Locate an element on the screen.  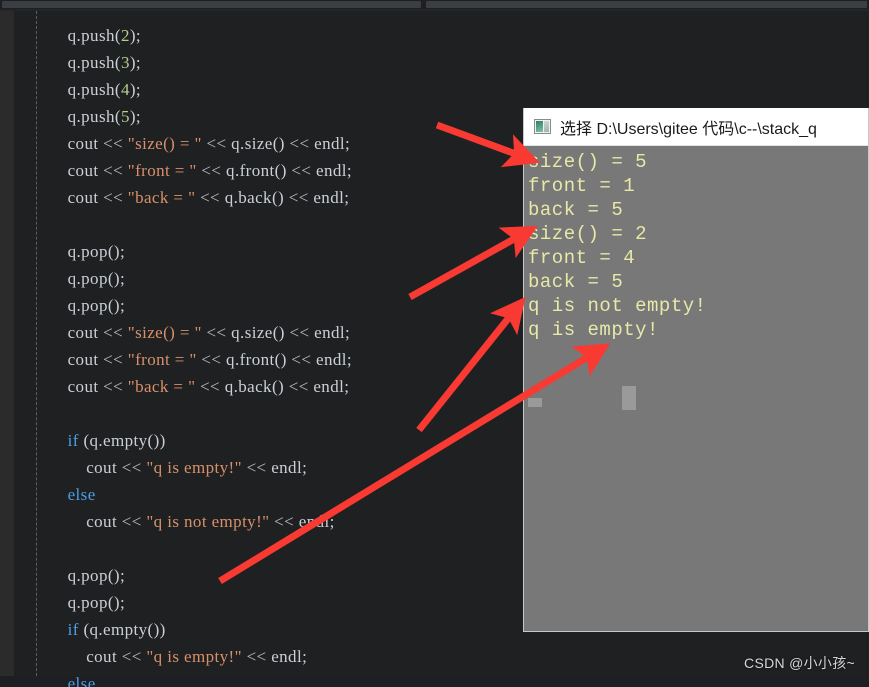
console-output-line: front = 1 is located at coordinates (582, 186).